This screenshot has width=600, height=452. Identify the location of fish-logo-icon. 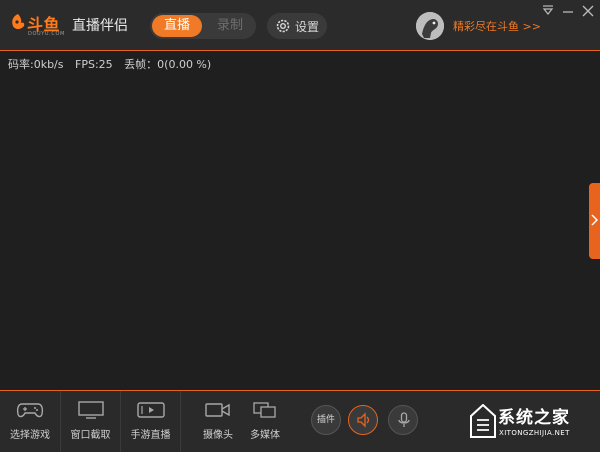
(18, 21).